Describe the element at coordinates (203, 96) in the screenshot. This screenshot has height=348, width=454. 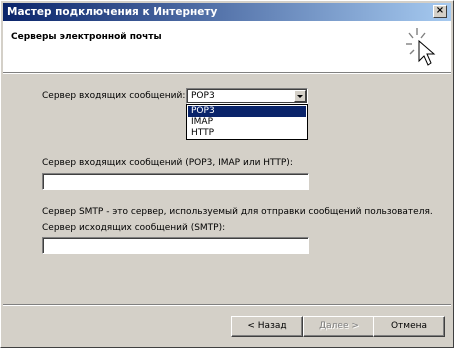
I see `select-value: POP3` at that location.